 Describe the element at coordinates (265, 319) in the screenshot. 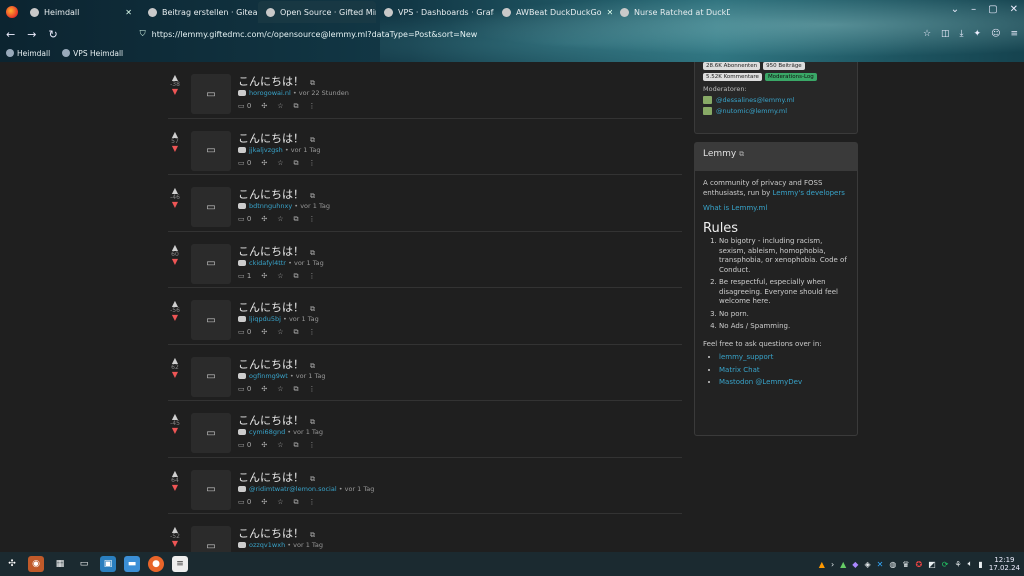

I see `post-author: ljiqpdu5bj` at that location.